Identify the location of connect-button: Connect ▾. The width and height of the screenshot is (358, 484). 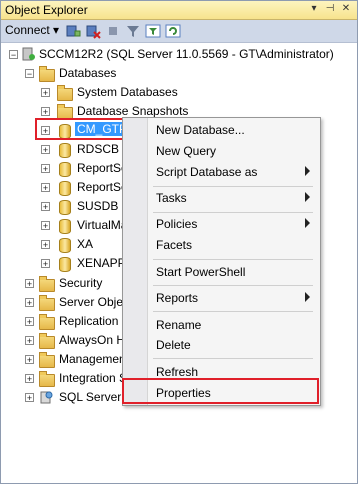
(32, 30).